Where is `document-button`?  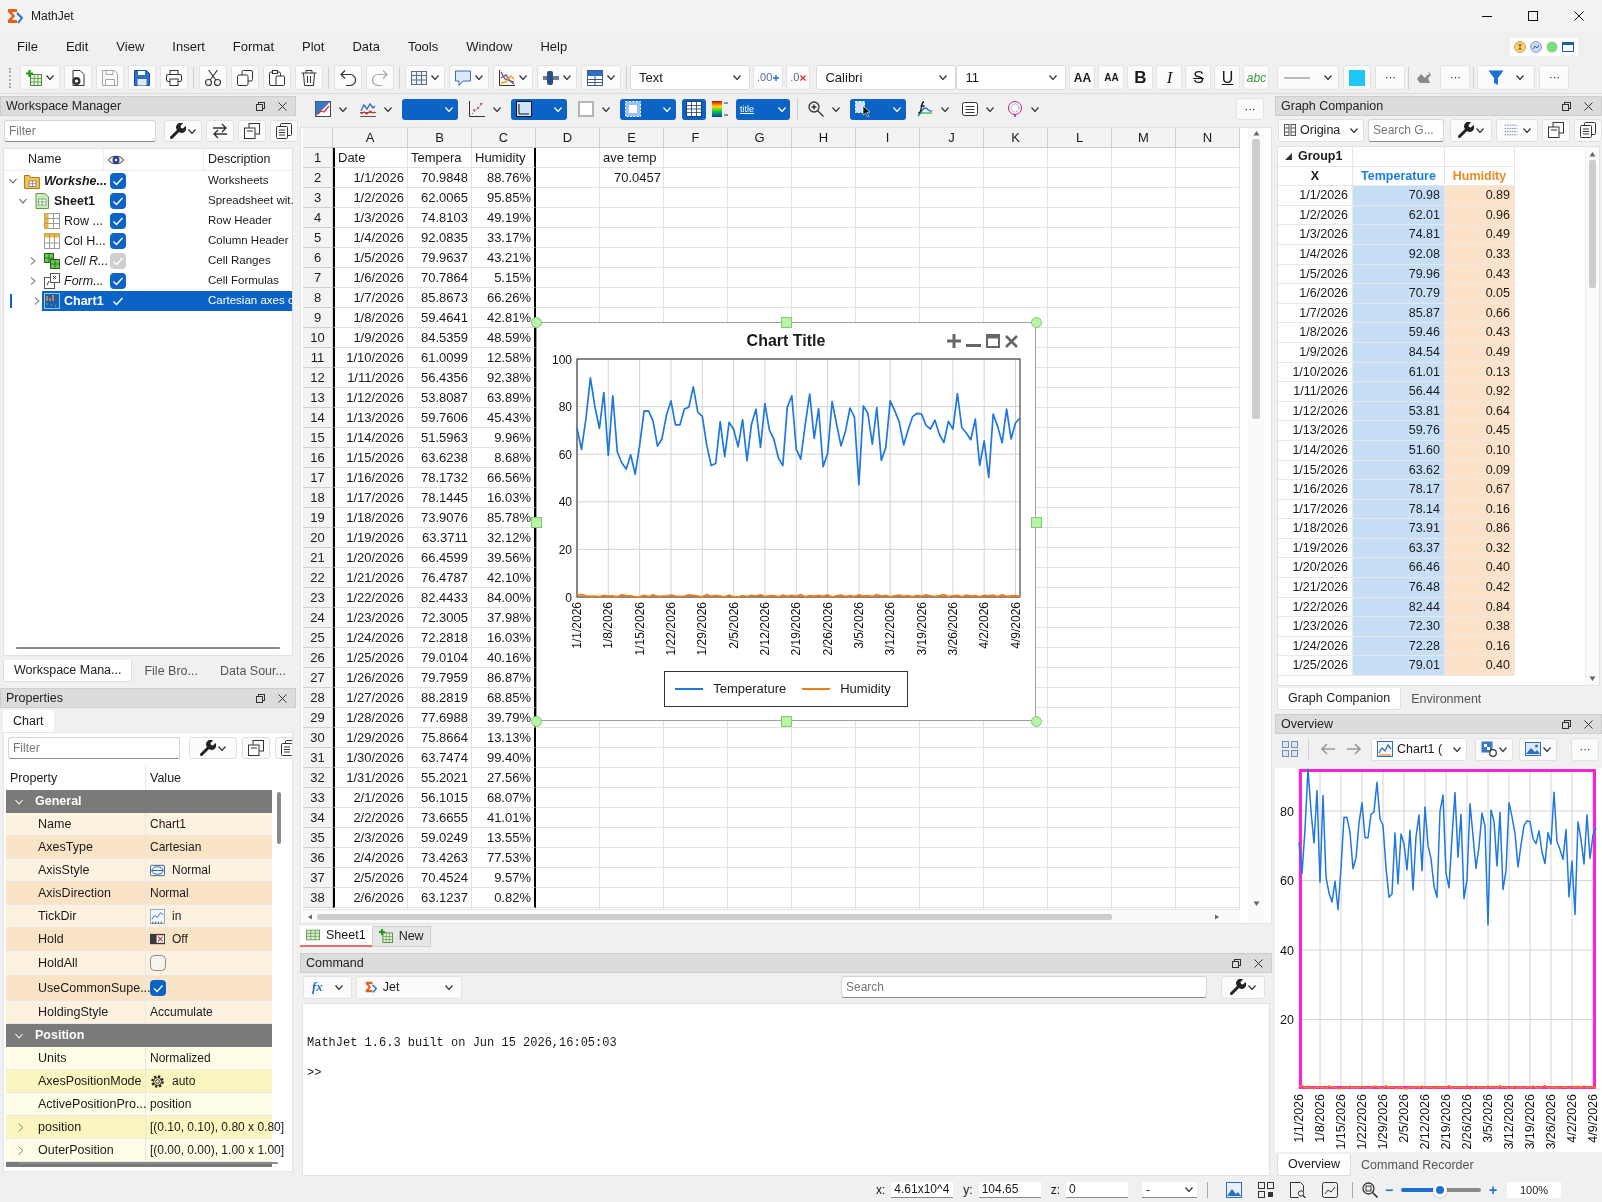
document-button is located at coordinates (78, 77).